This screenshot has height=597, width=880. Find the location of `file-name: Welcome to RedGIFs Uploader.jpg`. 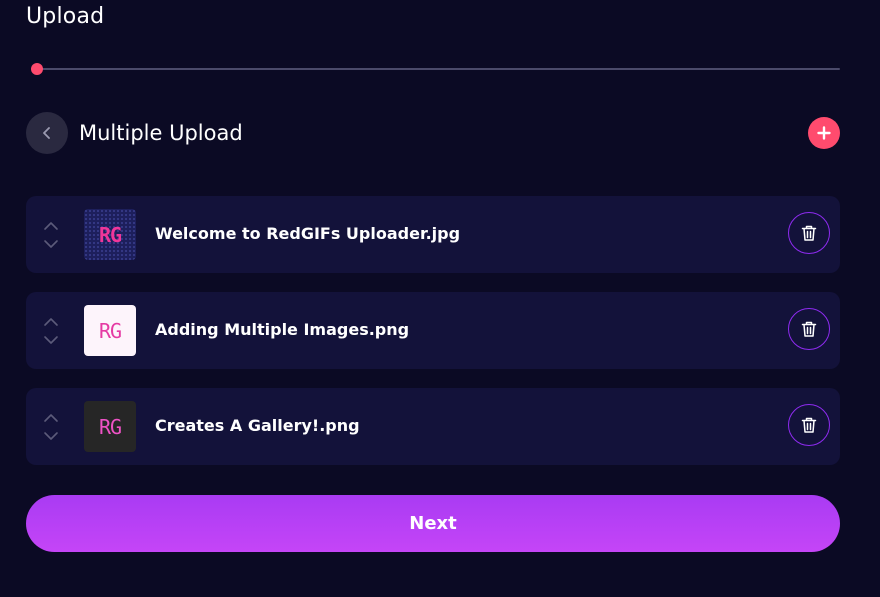

file-name: Welcome to RedGIFs Uploader.jpg is located at coordinates (308, 233).